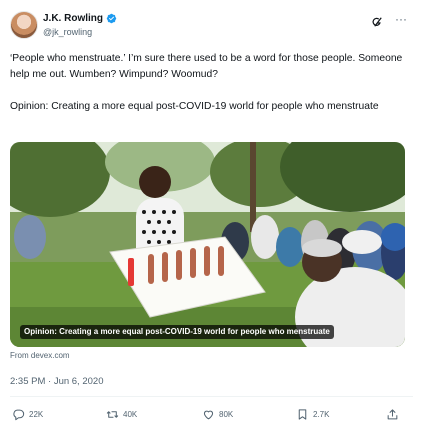  I want to click on like-count: 80K, so click(226, 414).